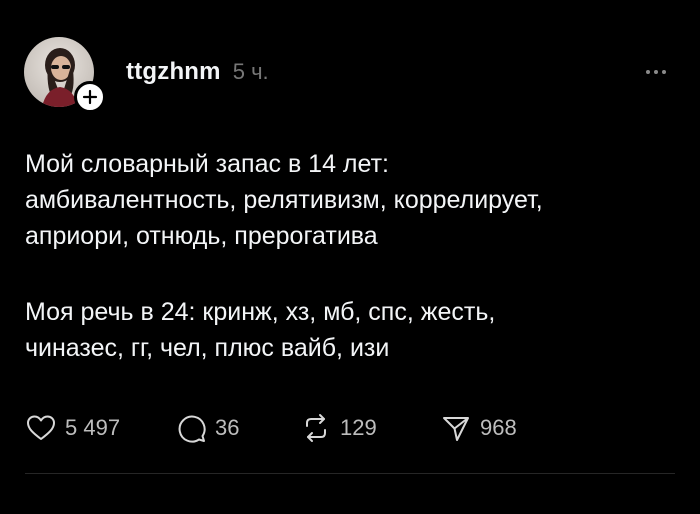 The height and width of the screenshot is (514, 700). Describe the element at coordinates (456, 429) in the screenshot. I see `send-icon` at that location.